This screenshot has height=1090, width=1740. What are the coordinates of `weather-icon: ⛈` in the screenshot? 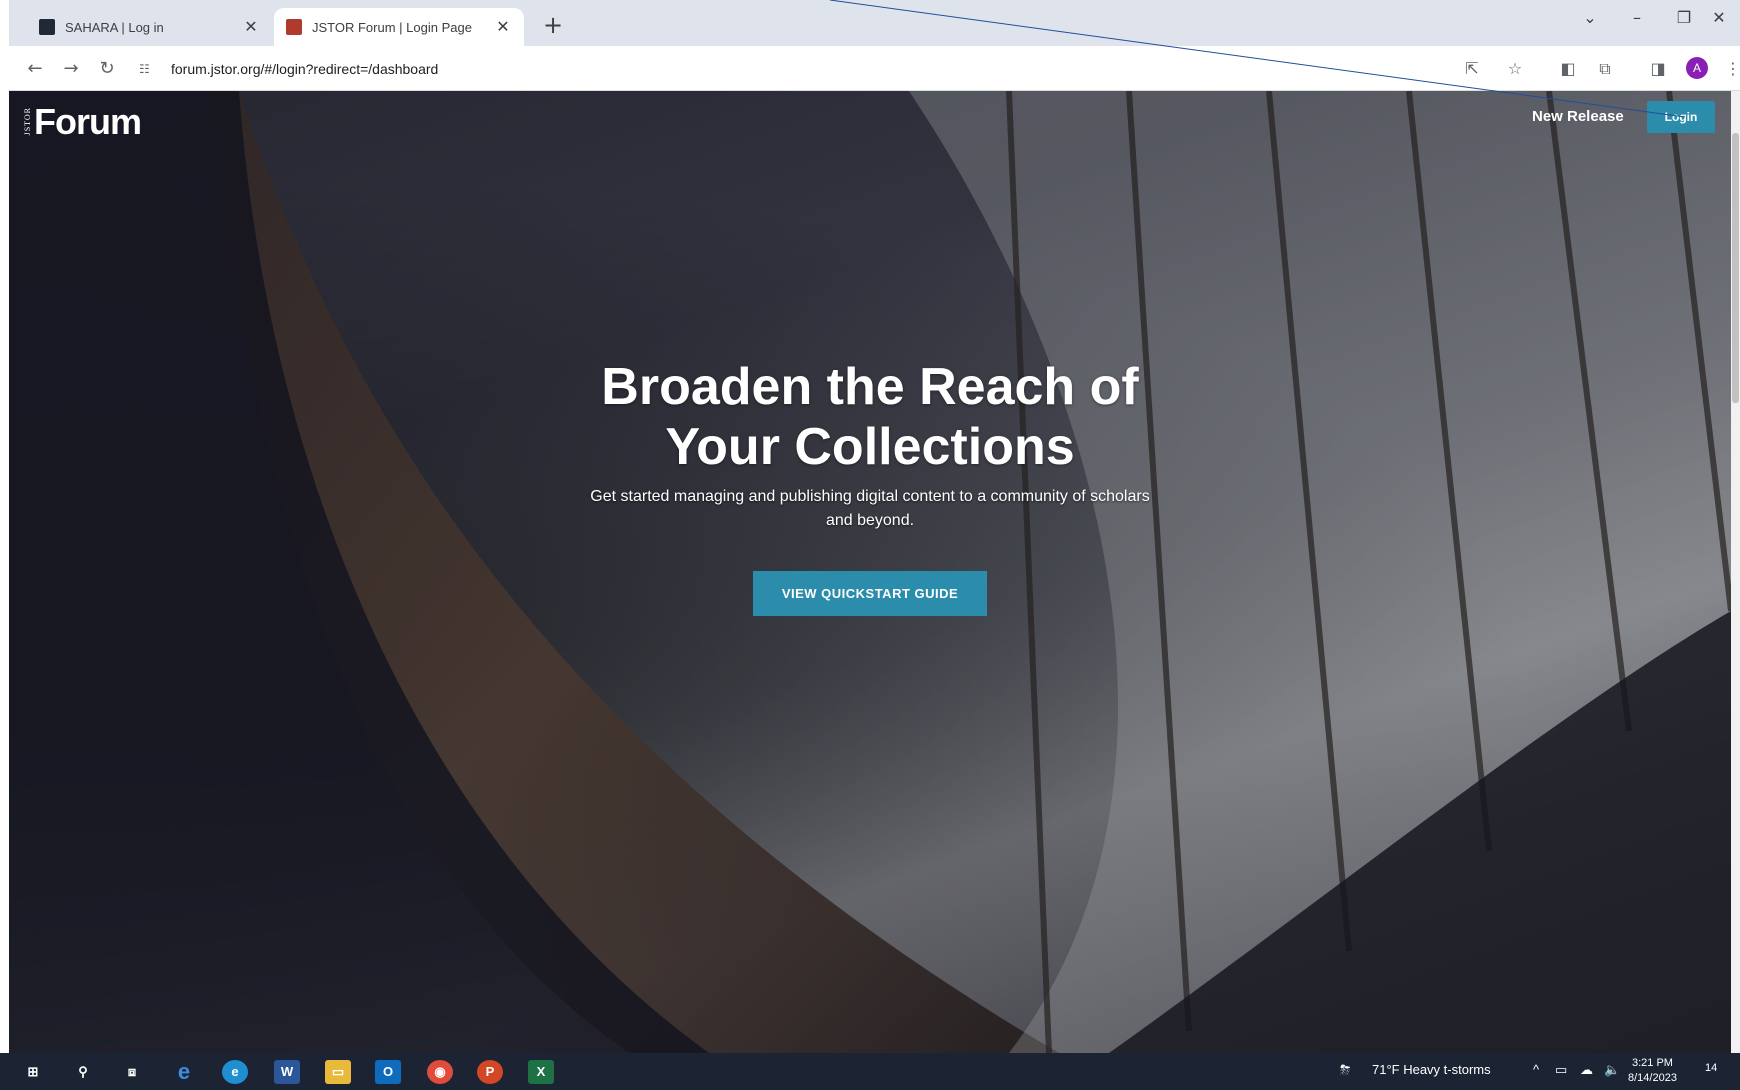 It's located at (1345, 1070).